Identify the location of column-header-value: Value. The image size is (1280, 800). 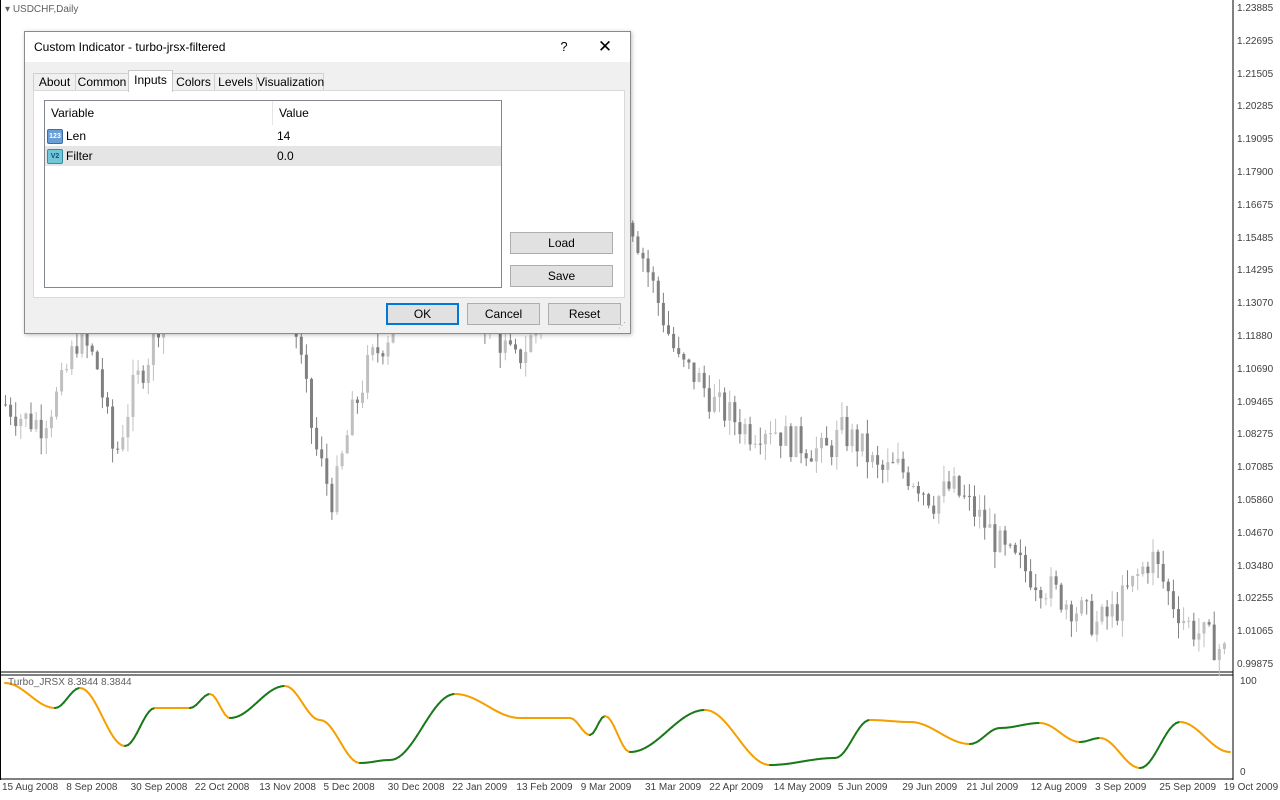
(386, 113).